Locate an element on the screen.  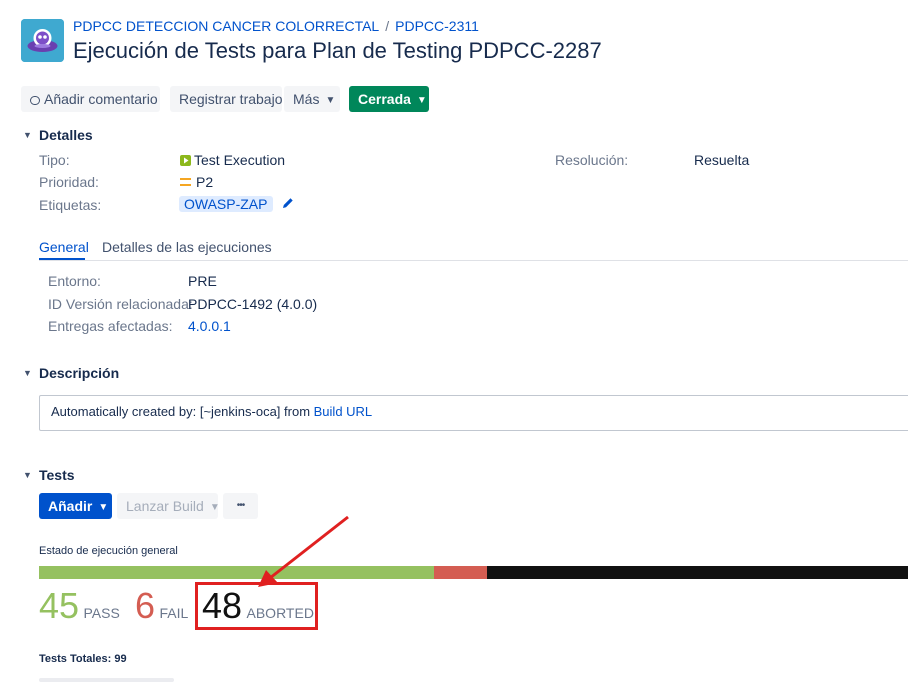
total-tests: Tests Totales: 99 is located at coordinates (83, 659).